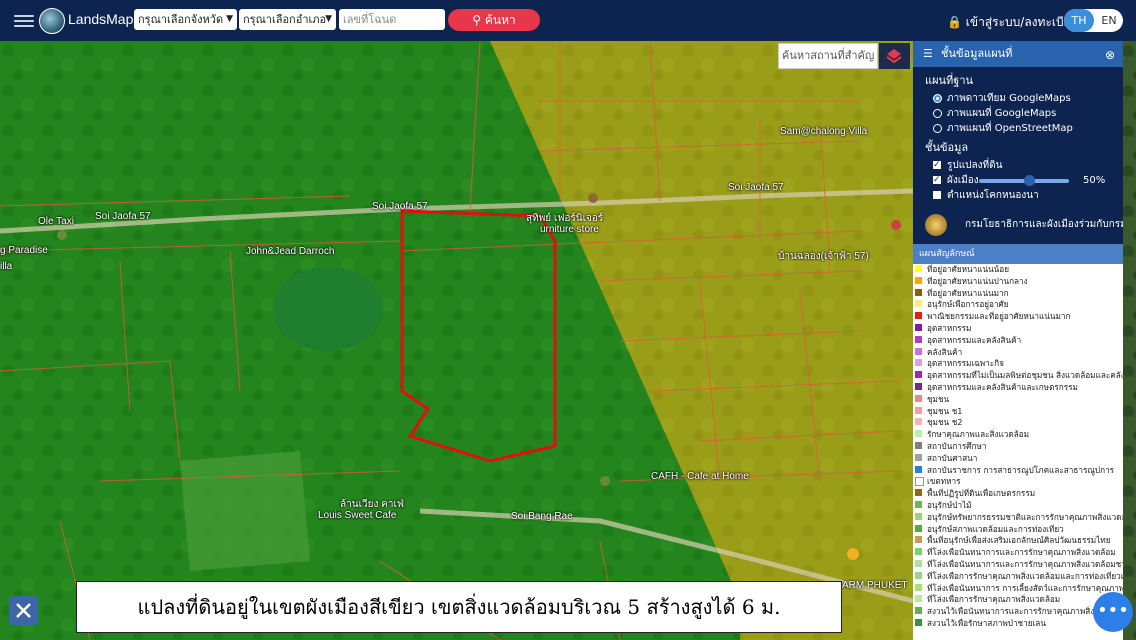 The image size is (1136, 640). Describe the element at coordinates (954, 22) in the screenshot. I see `lock-icon: 🔒` at that location.